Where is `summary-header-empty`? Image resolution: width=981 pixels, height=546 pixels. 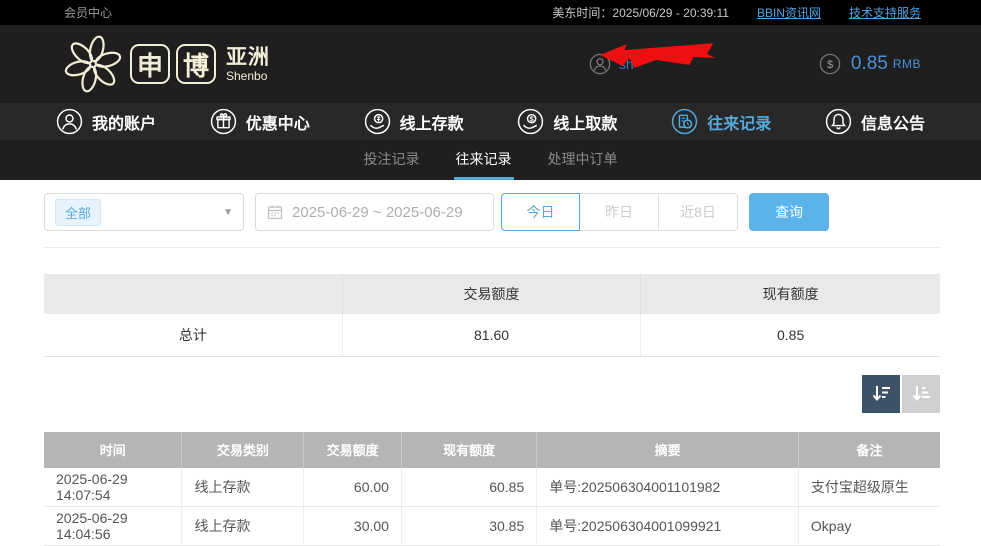 summary-header-empty is located at coordinates (193, 294).